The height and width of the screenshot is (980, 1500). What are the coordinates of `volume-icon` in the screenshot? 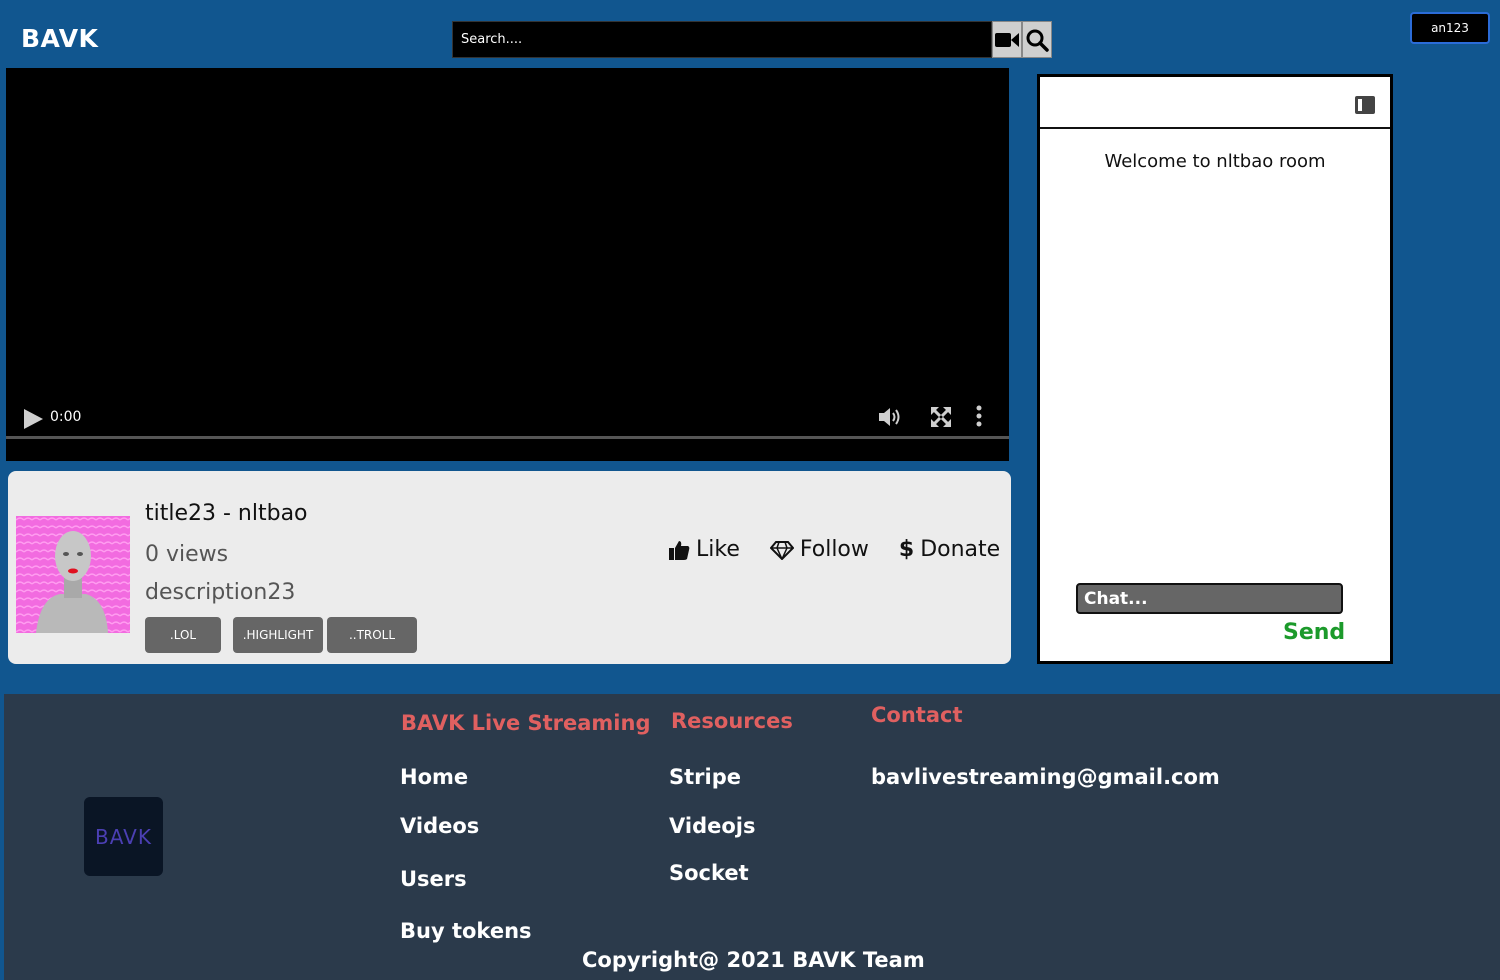 It's located at (891, 417).